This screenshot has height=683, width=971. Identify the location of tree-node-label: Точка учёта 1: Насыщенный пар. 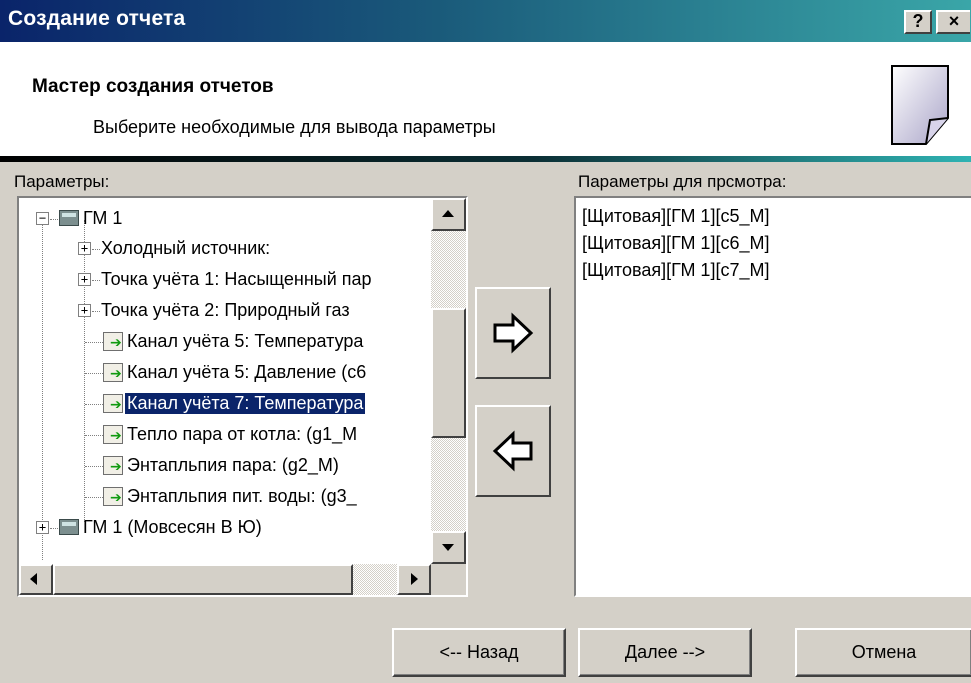
(236, 279).